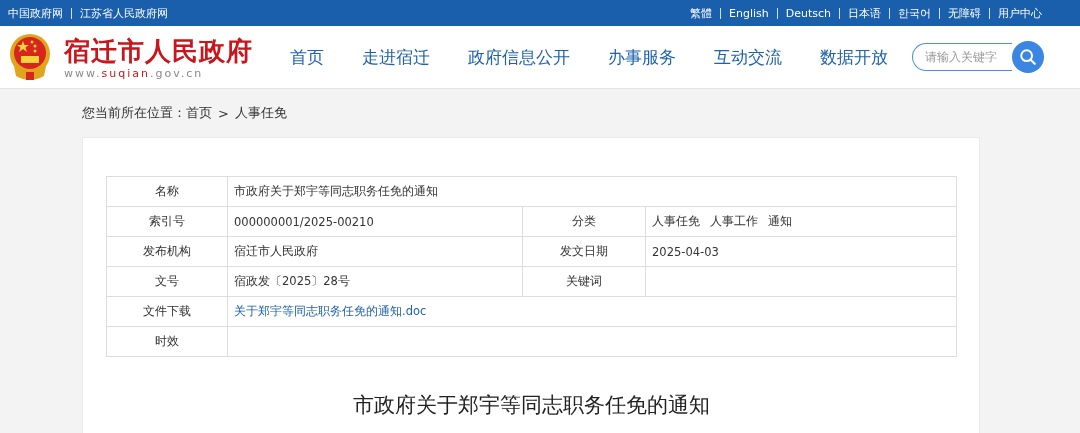  I want to click on table-label-cell: 关键词, so click(584, 281).